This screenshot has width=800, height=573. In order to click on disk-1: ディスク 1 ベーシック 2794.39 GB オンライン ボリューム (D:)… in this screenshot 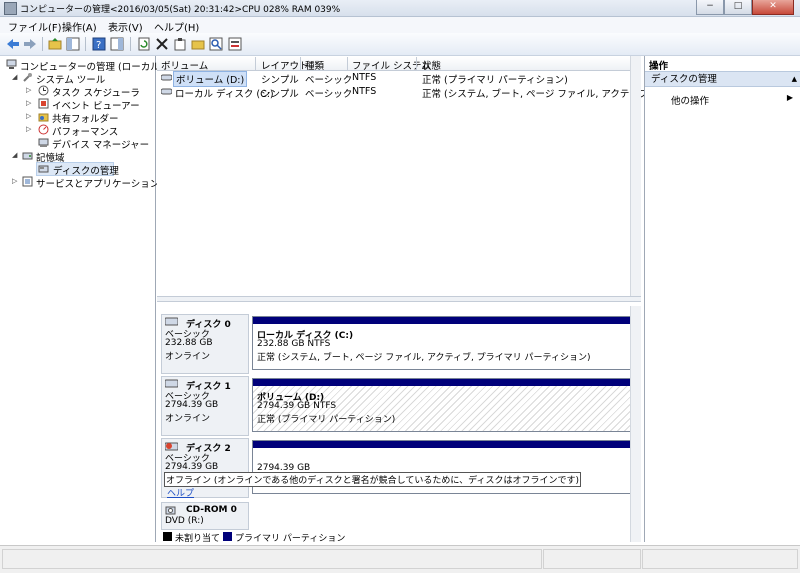, I will do `click(397, 406)`.